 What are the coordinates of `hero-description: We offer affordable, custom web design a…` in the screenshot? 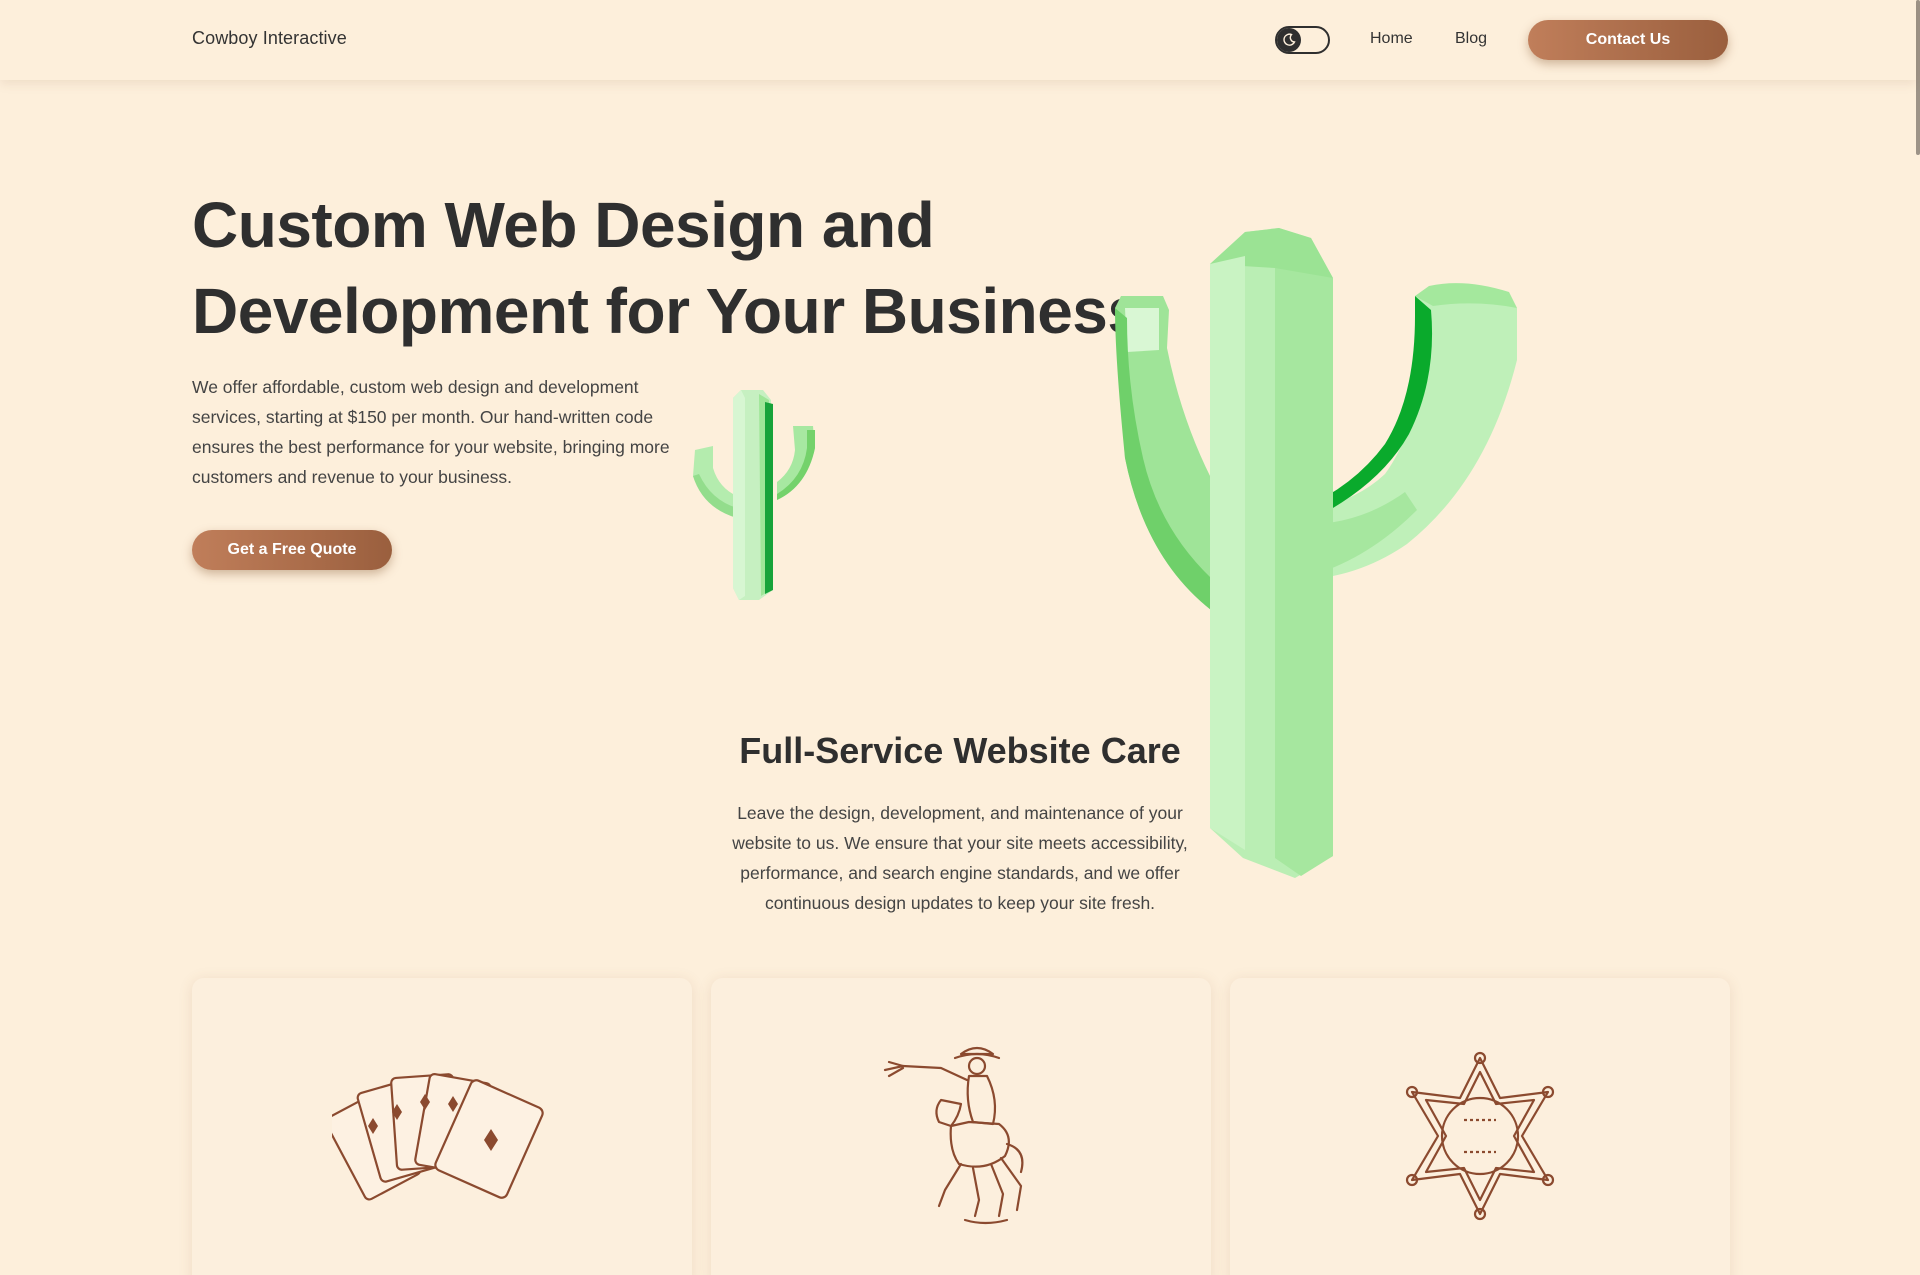 It's located at (431, 432).